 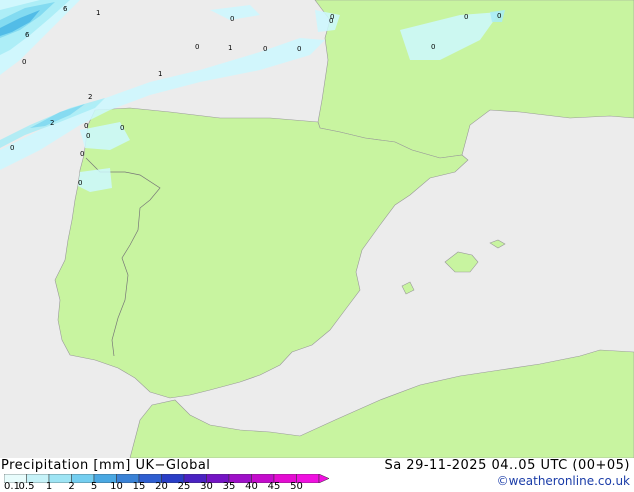 I want to click on legend-tick: 40, so click(x=251, y=486).